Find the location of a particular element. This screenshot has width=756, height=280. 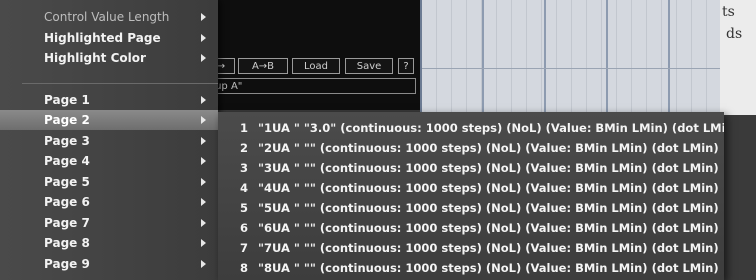

menu-item-label: Page 3 is located at coordinates (67, 141).